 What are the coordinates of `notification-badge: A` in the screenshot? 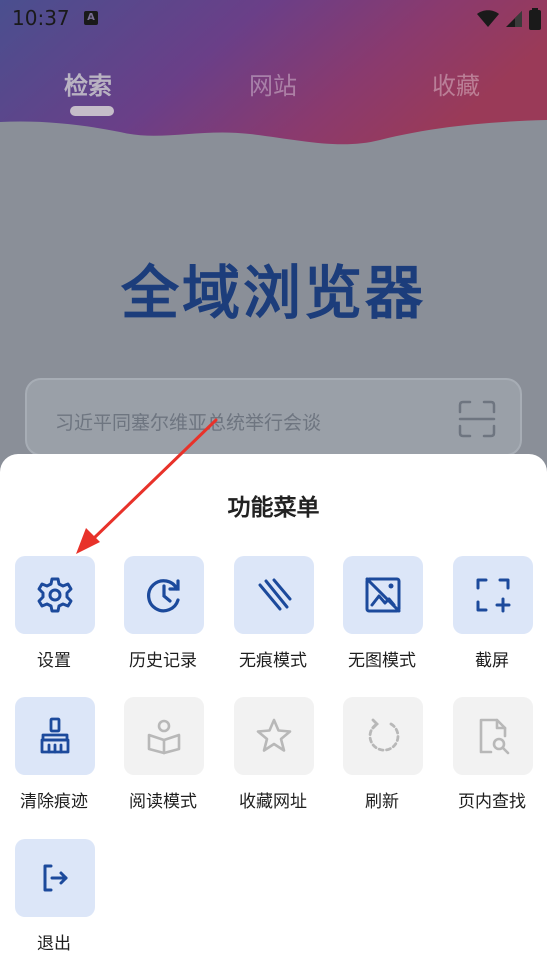 It's located at (91, 18).